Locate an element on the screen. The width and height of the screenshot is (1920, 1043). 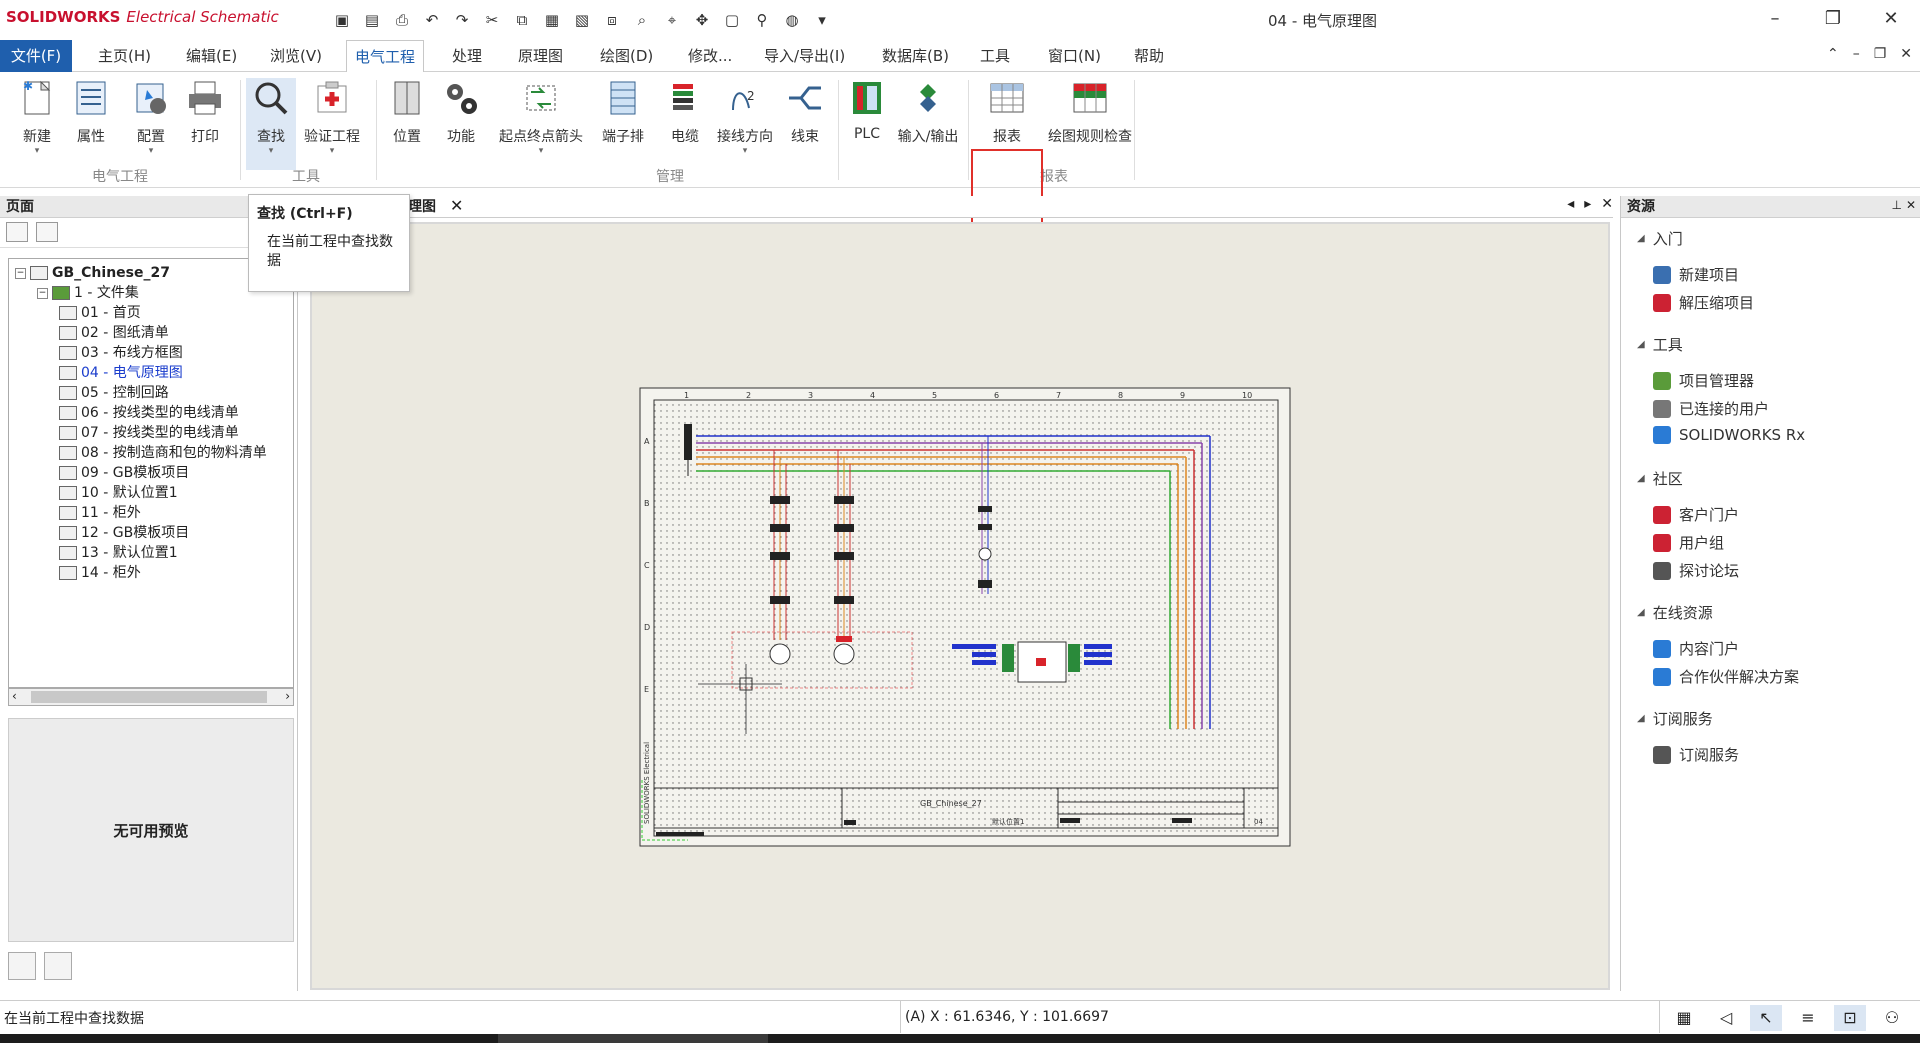
resource-link: 项目管理器 is located at coordinates (1703, 380).